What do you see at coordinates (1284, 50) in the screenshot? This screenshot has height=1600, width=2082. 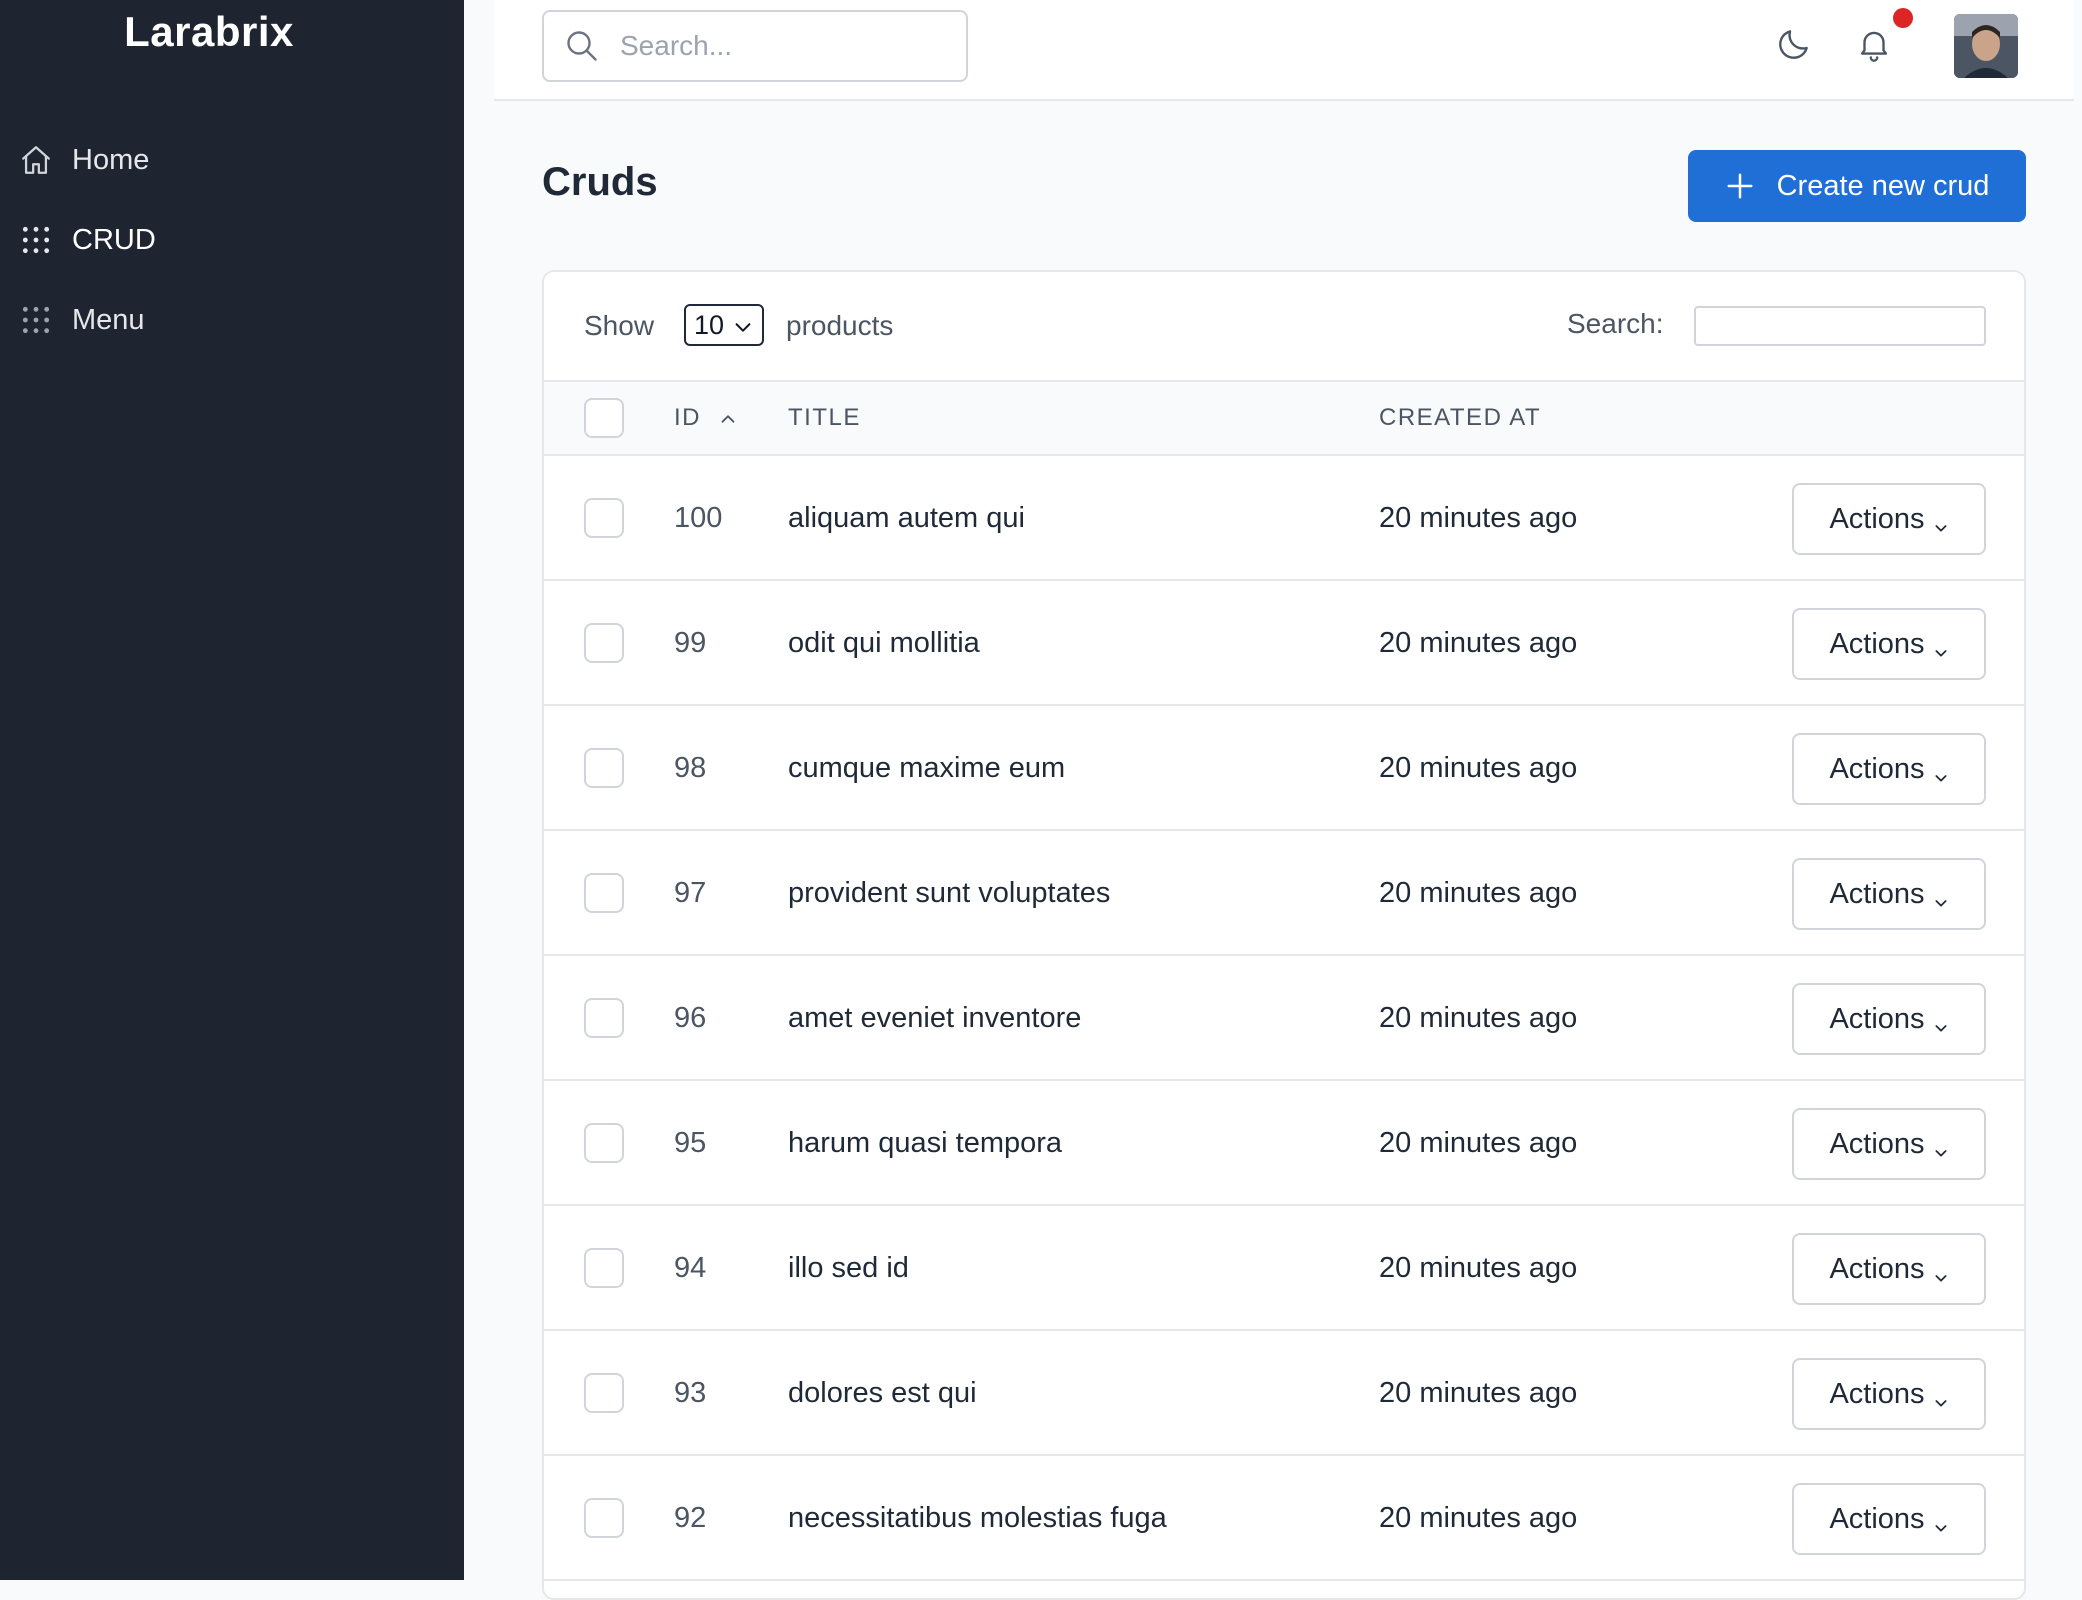 I see `topbar` at bounding box center [1284, 50].